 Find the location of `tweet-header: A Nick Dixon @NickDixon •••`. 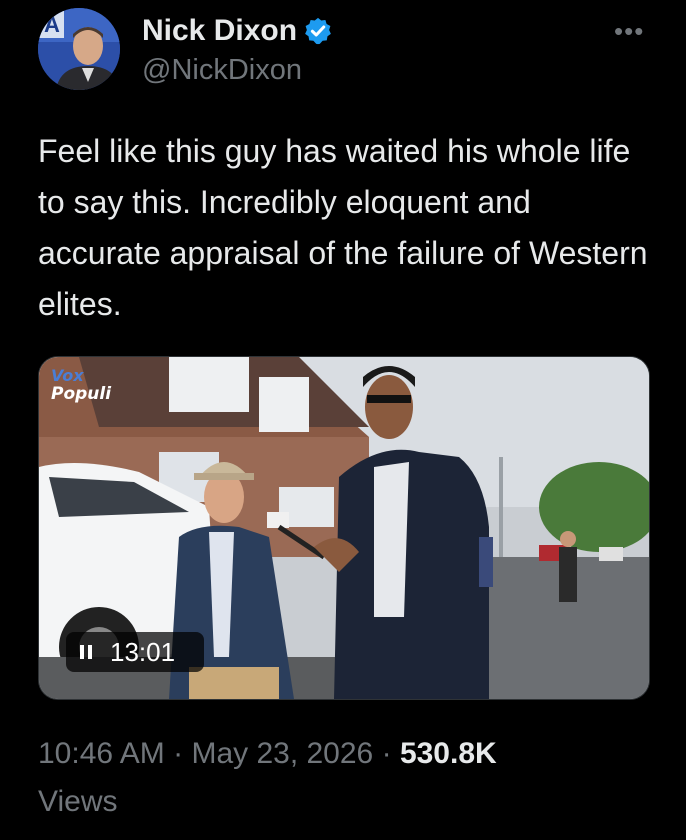

tweet-header: A Nick Dixon @NickDixon ••• is located at coordinates (358, 53).